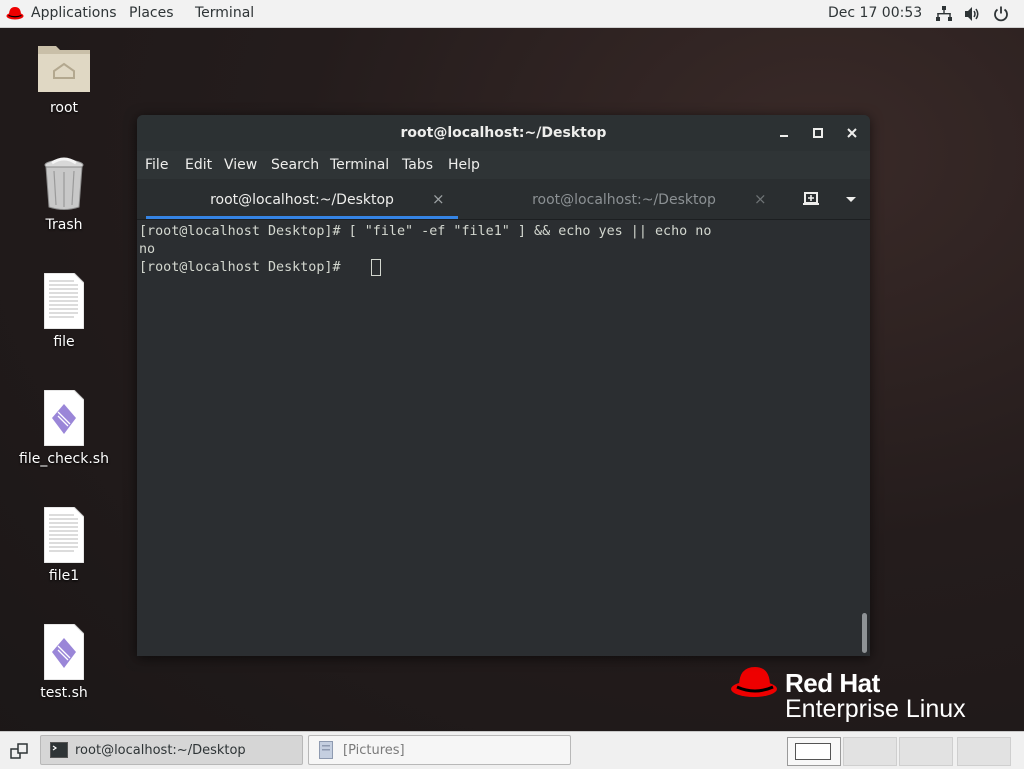  Describe the element at coordinates (875, 13) in the screenshot. I see `clock: Dec 17 00:53` at that location.